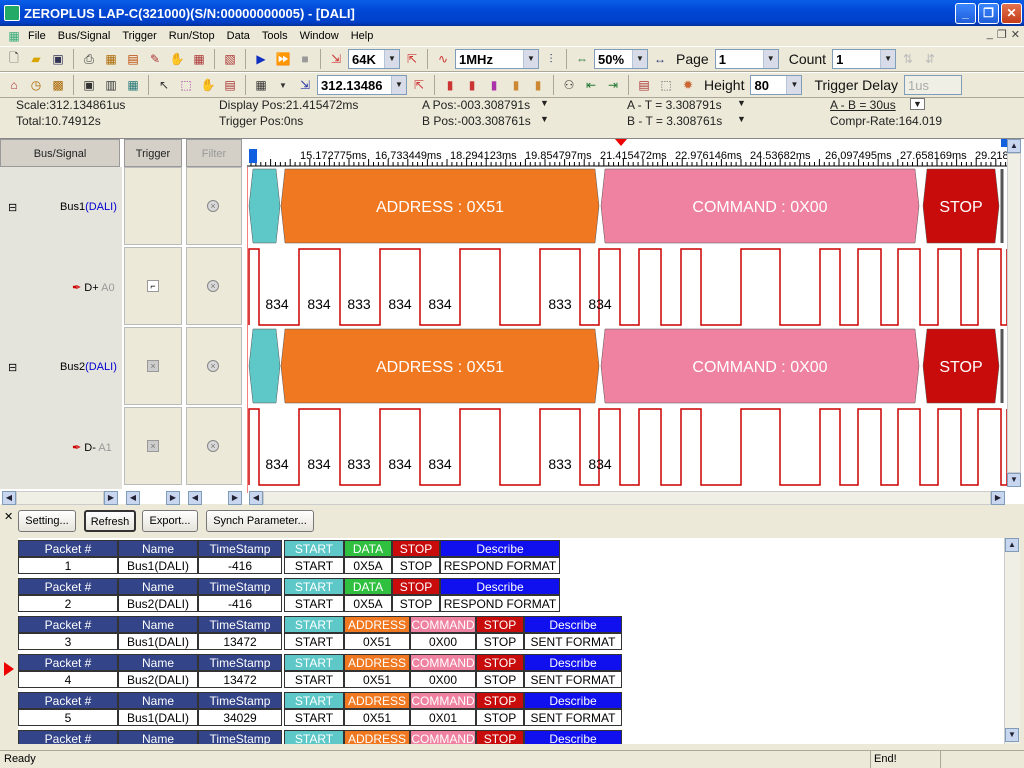  What do you see at coordinates (374, 59) in the screenshot?
I see `memory-select: 64K ▼` at bounding box center [374, 59].